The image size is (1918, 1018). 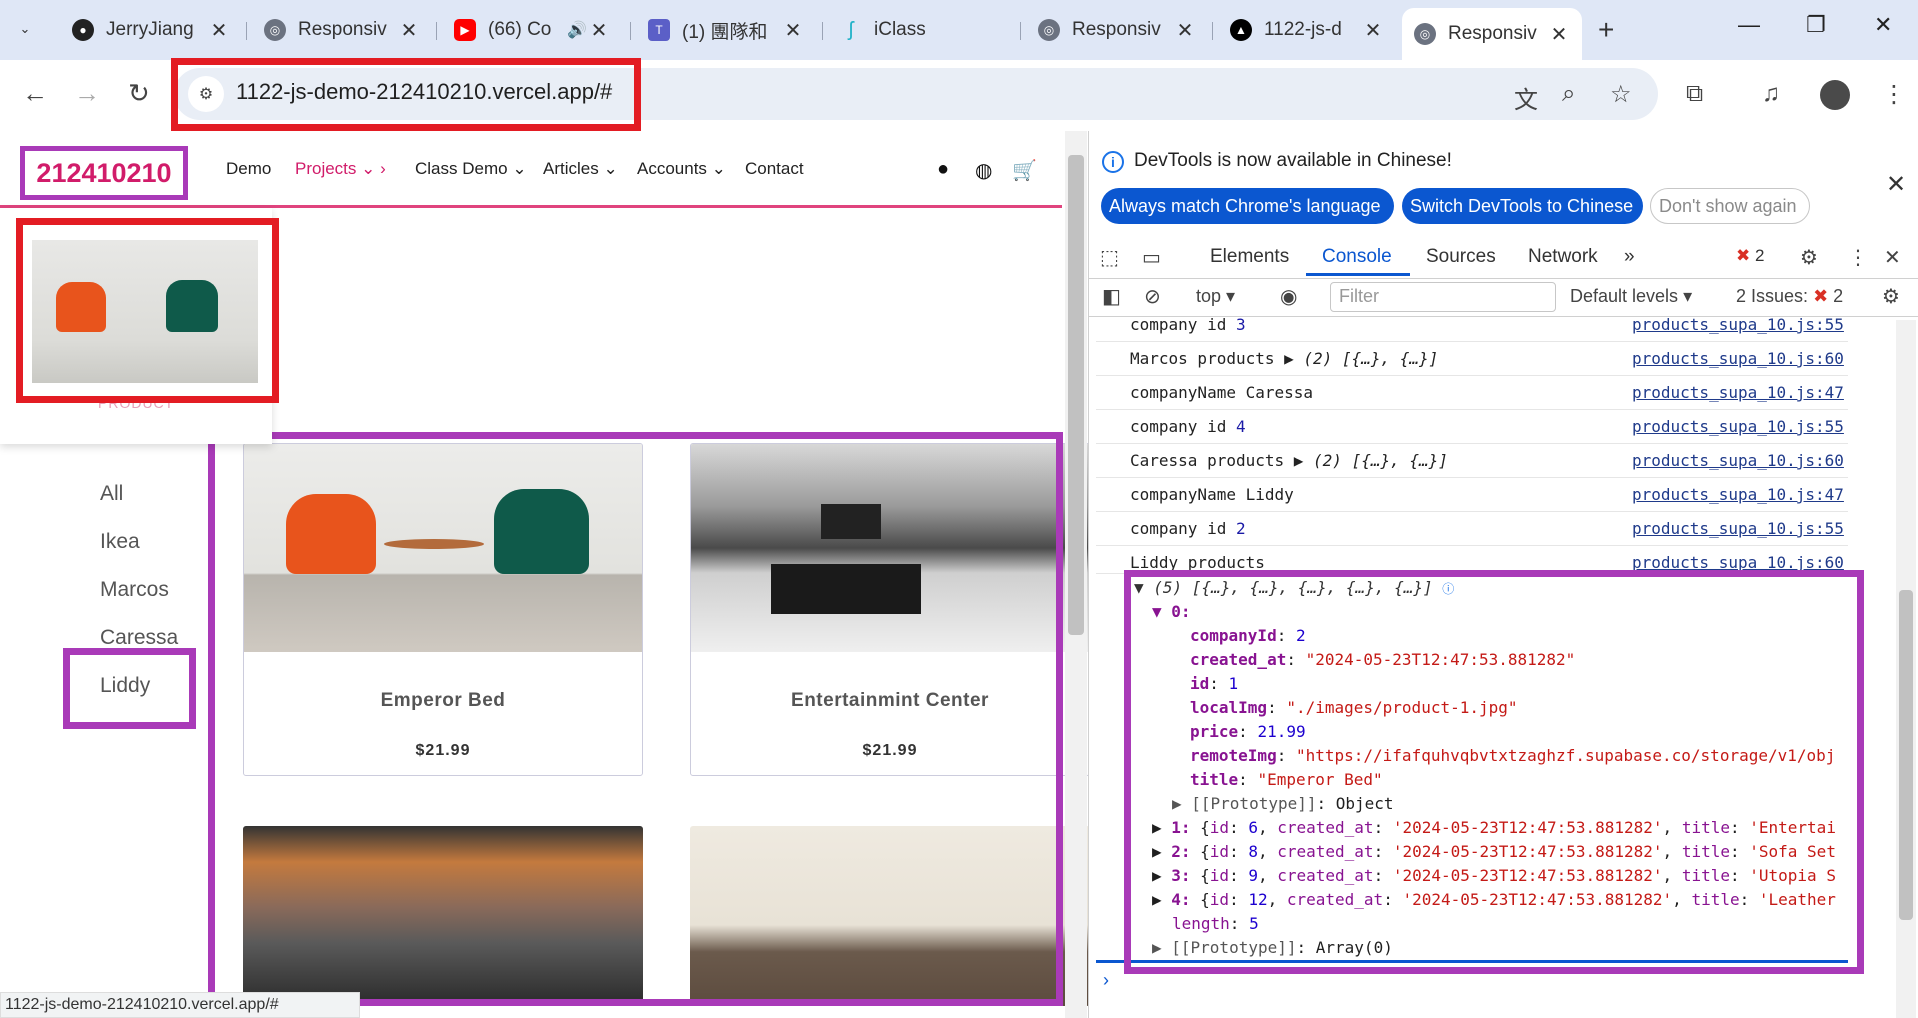 I want to click on browser-tab: ▲ 1122-js-d ✕, so click(x=1307, y=30).